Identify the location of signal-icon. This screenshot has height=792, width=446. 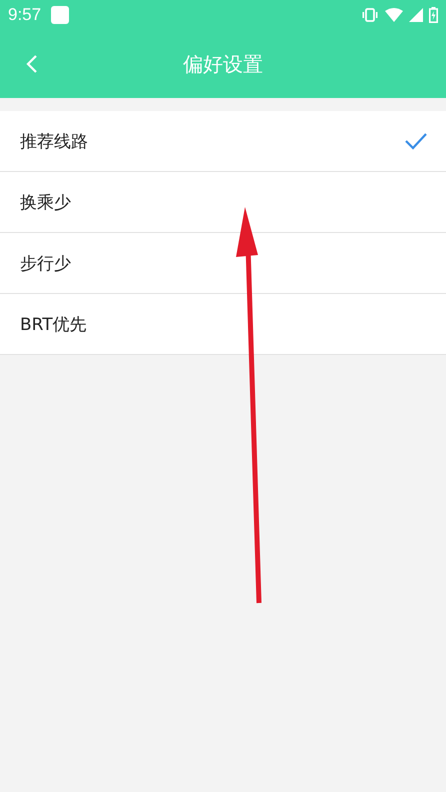
(416, 15).